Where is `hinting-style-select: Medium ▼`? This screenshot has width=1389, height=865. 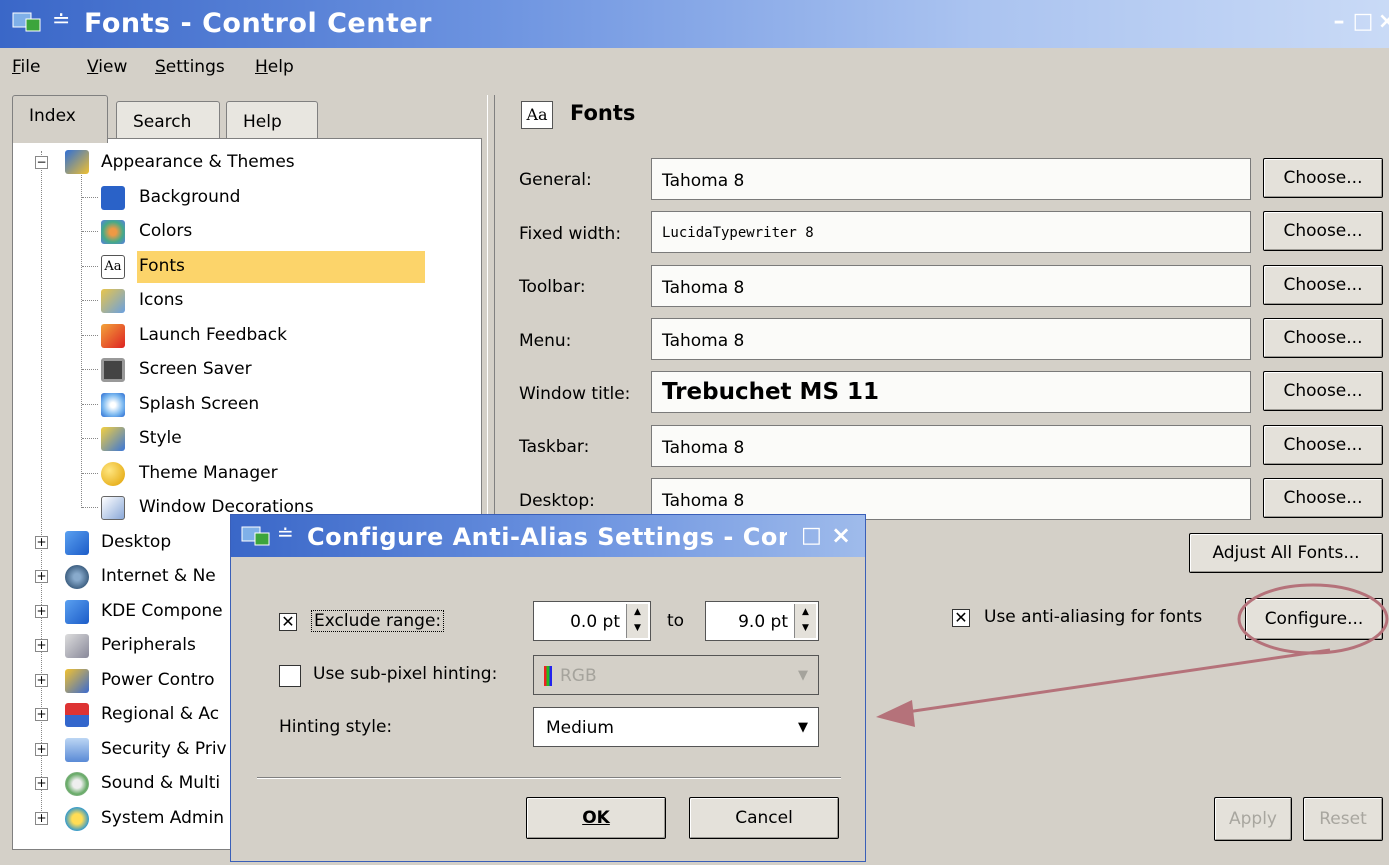 hinting-style-select: Medium ▼ is located at coordinates (676, 727).